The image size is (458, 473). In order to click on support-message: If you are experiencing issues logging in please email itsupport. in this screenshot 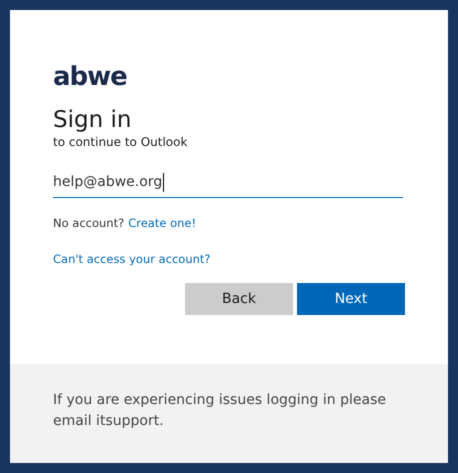, I will do `click(220, 411)`.